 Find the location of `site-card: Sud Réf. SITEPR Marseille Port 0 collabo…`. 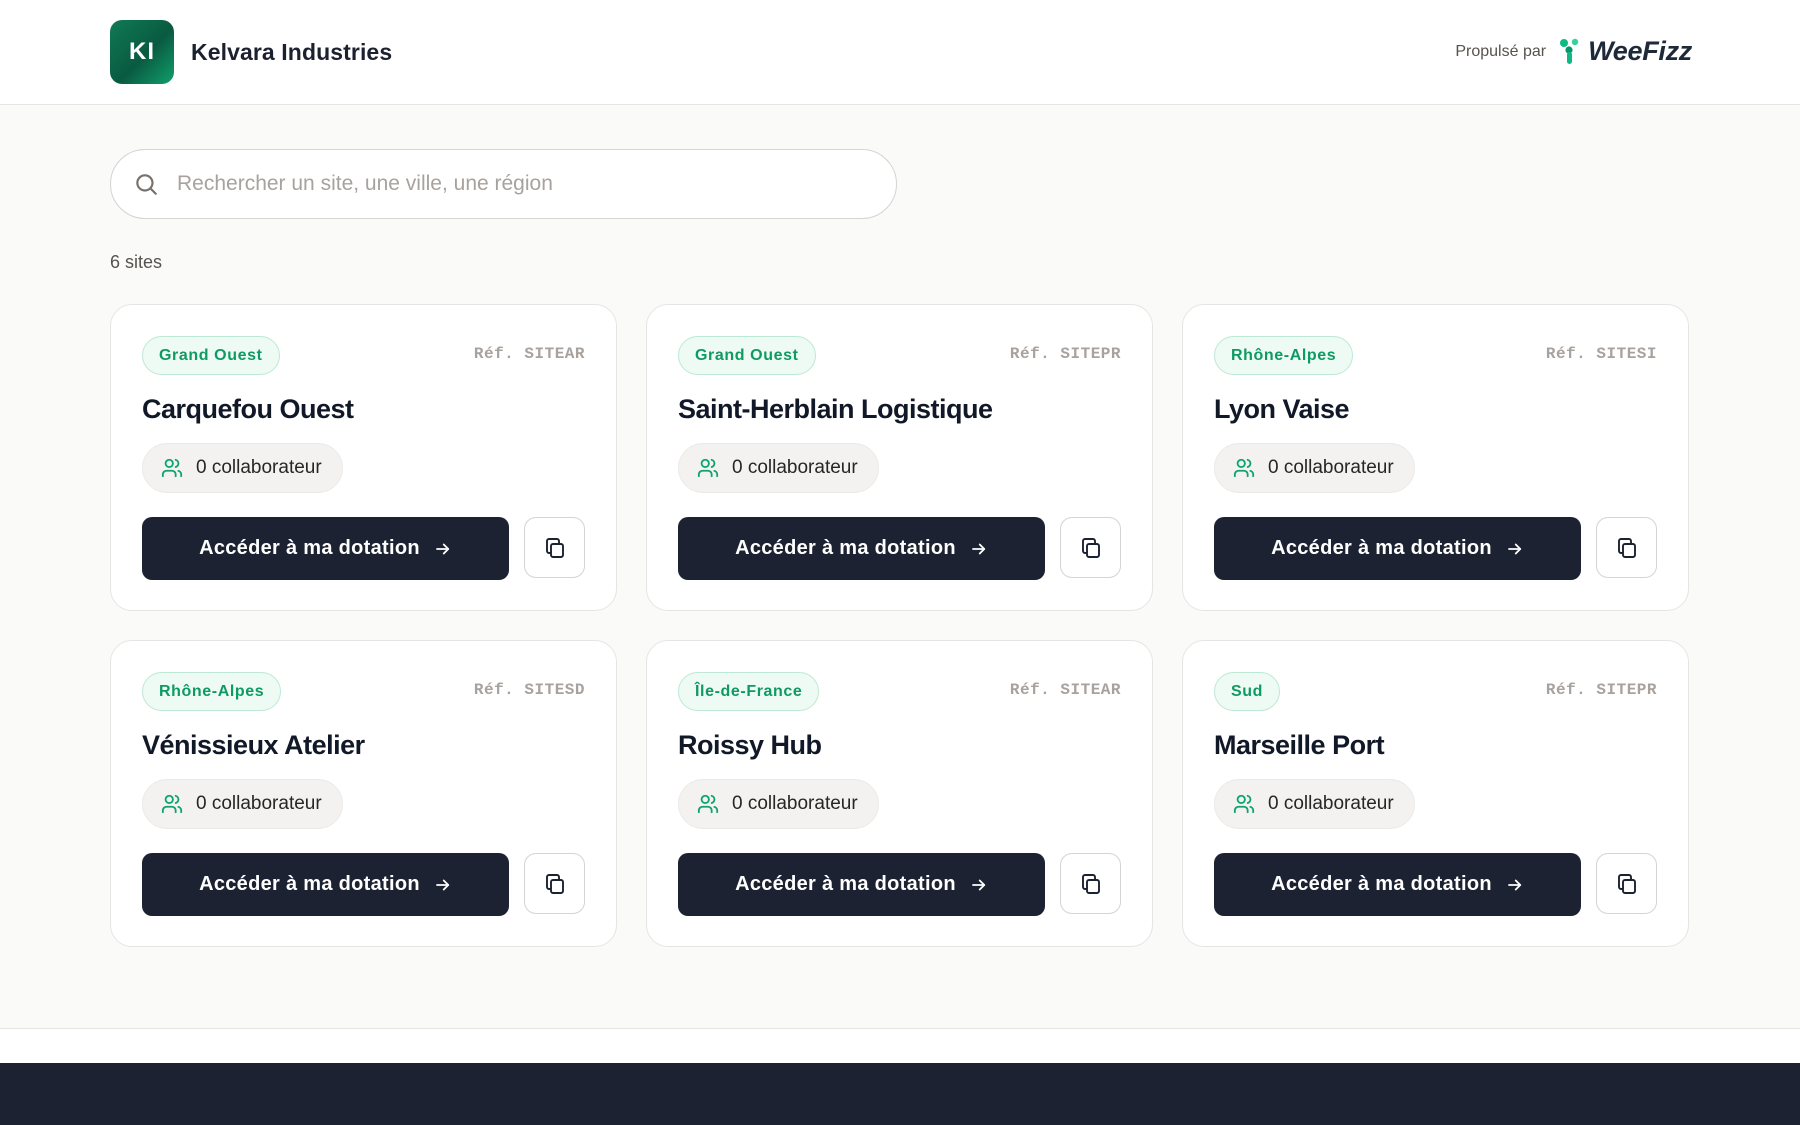

site-card: Sud Réf. SITEPR Marseille Port 0 collabo… is located at coordinates (1435, 793).